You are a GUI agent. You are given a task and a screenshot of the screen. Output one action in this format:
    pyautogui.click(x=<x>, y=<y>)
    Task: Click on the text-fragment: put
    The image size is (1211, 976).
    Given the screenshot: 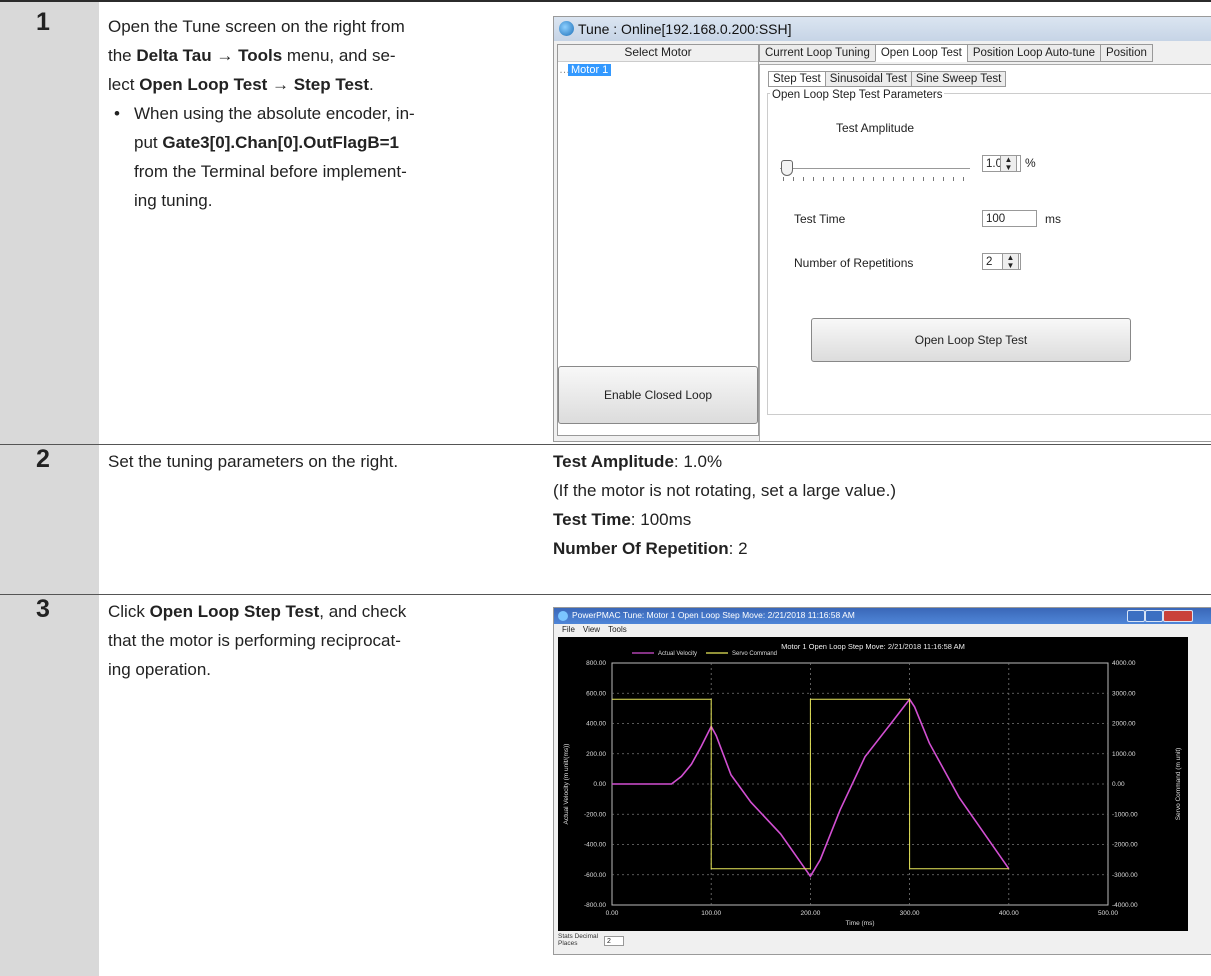 What is the action you would take?
    pyautogui.click(x=148, y=142)
    